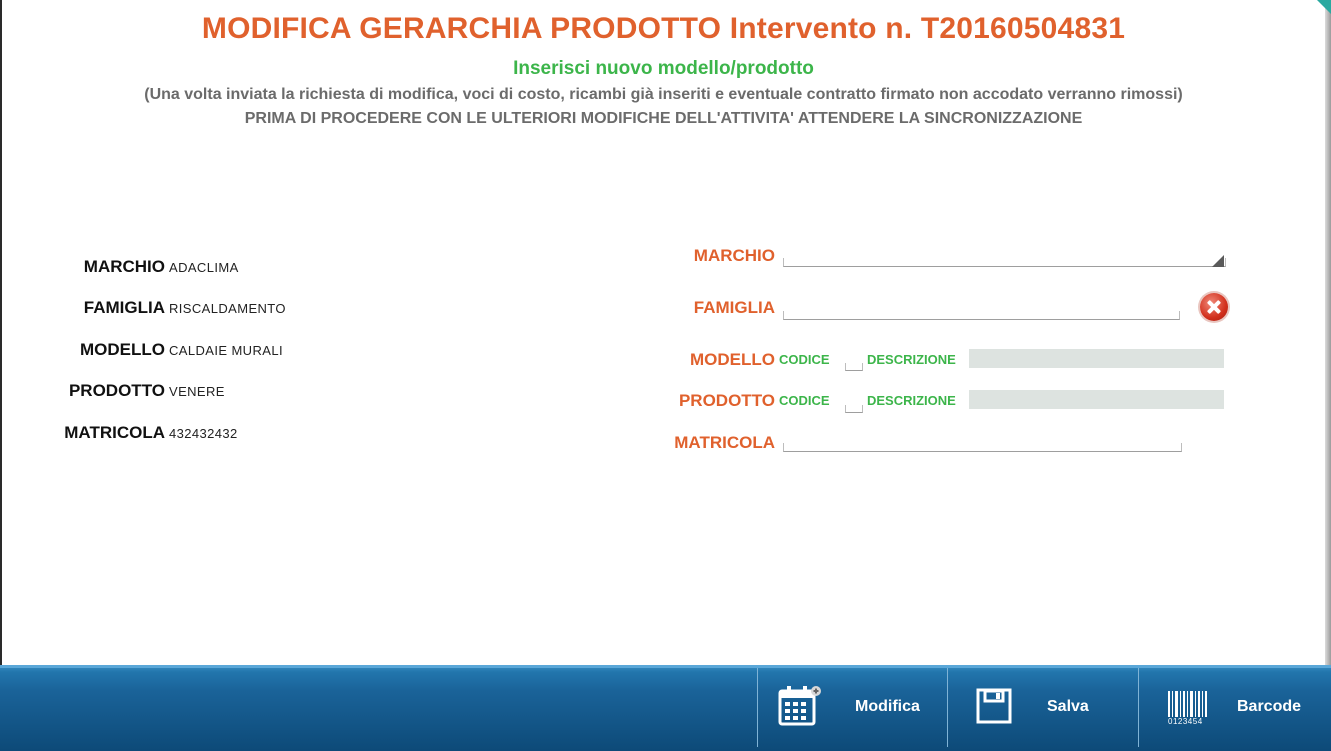 This screenshot has height=751, width=1331. What do you see at coordinates (887, 706) in the screenshot?
I see `modifica-label: Modifica` at bounding box center [887, 706].